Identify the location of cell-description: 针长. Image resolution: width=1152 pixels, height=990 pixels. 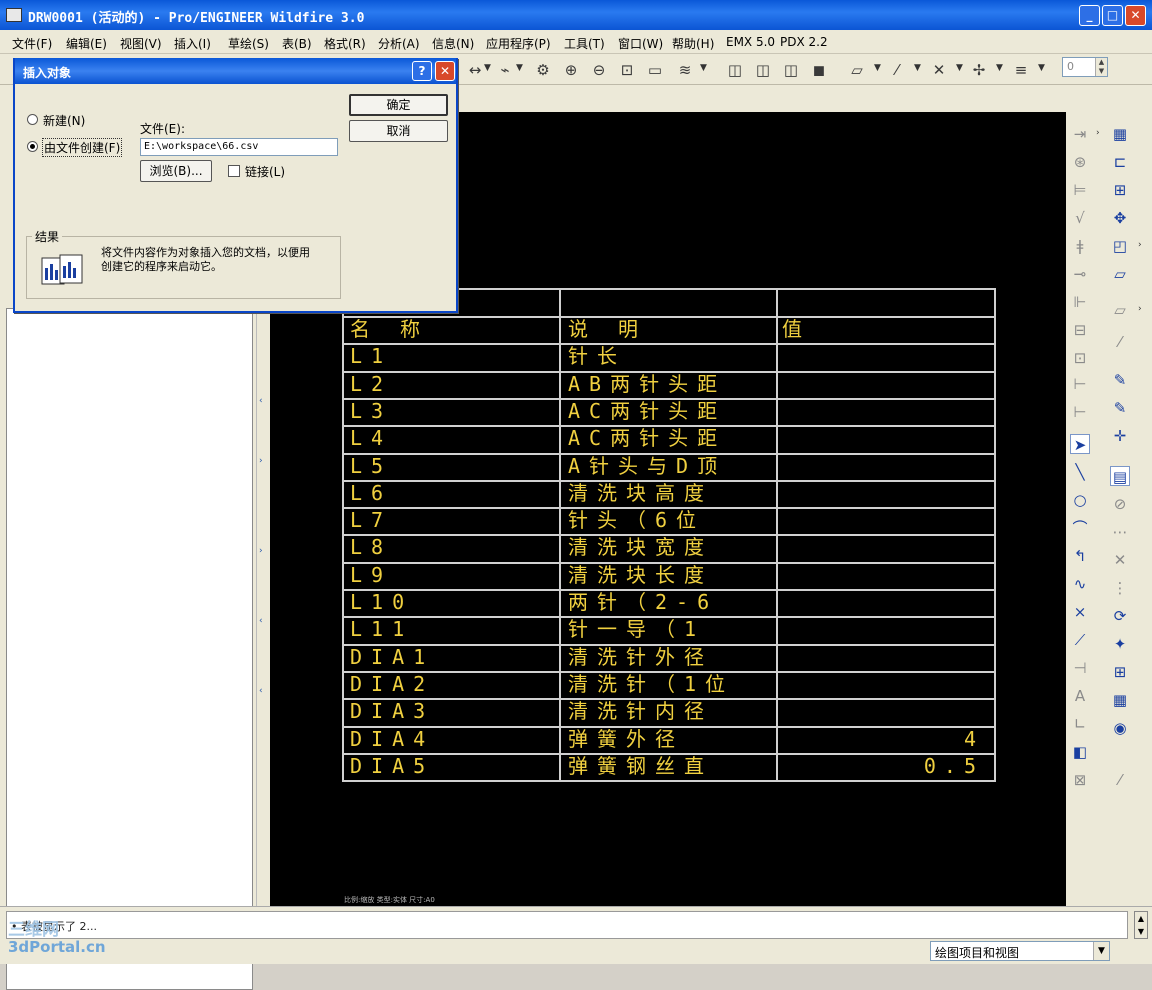
(671, 356).